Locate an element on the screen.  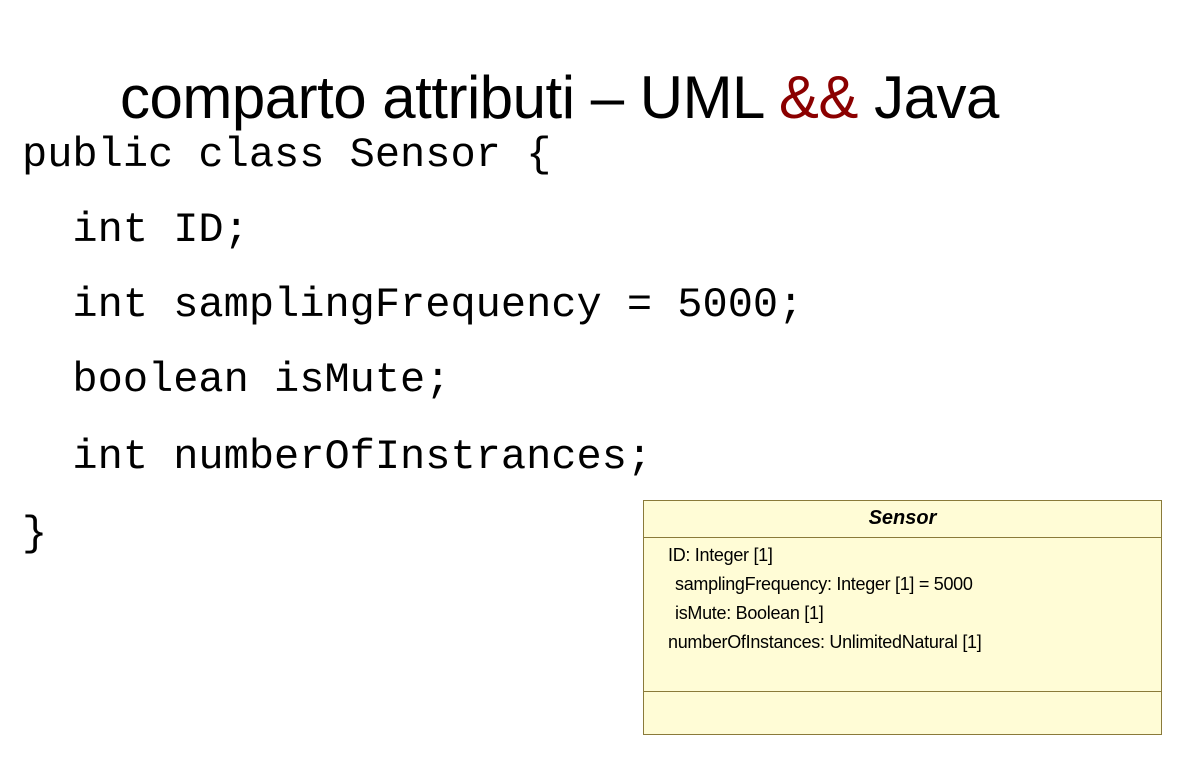
uml-attribute-sampling-frequency: samplingFrequency: Integer [1] = 5000 is located at coordinates (824, 584).